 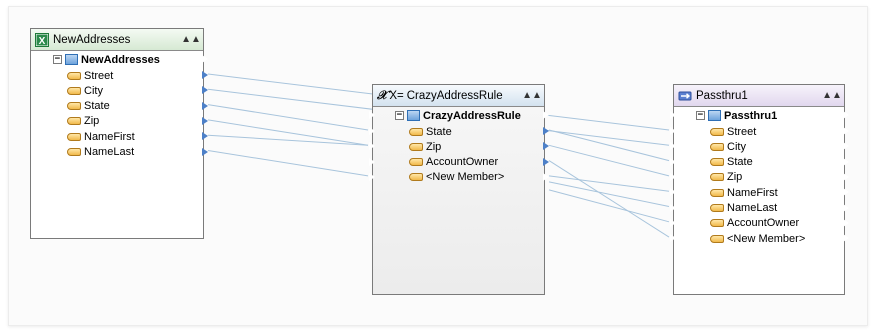 I want to click on transform-root-out-port, so click(x=545, y=115).